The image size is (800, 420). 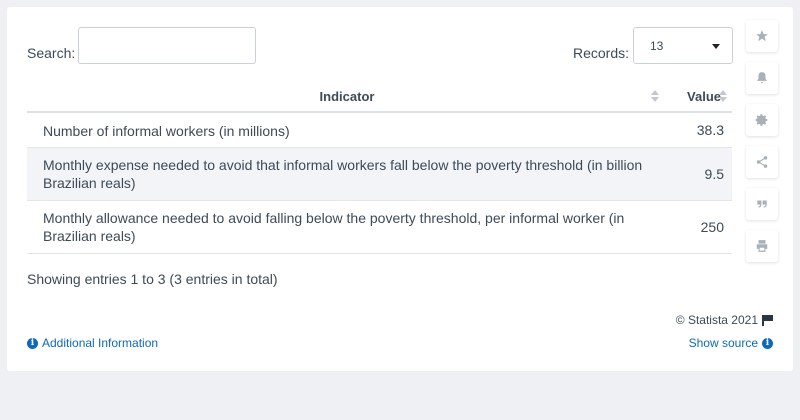 What do you see at coordinates (167, 45) in the screenshot?
I see `search-input` at bounding box center [167, 45].